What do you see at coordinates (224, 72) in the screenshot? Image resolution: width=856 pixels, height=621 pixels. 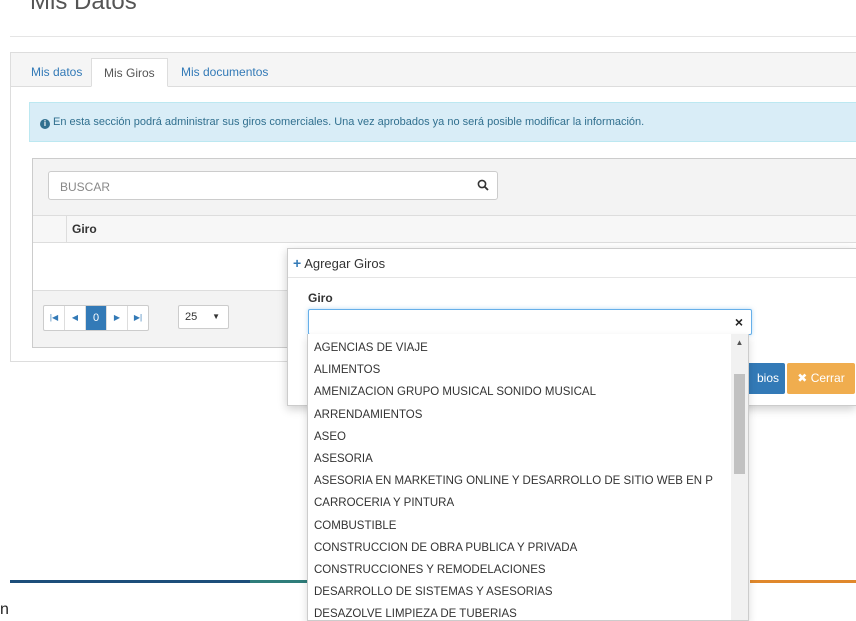 I see `tab-mis-documentos: Mis documentos` at bounding box center [224, 72].